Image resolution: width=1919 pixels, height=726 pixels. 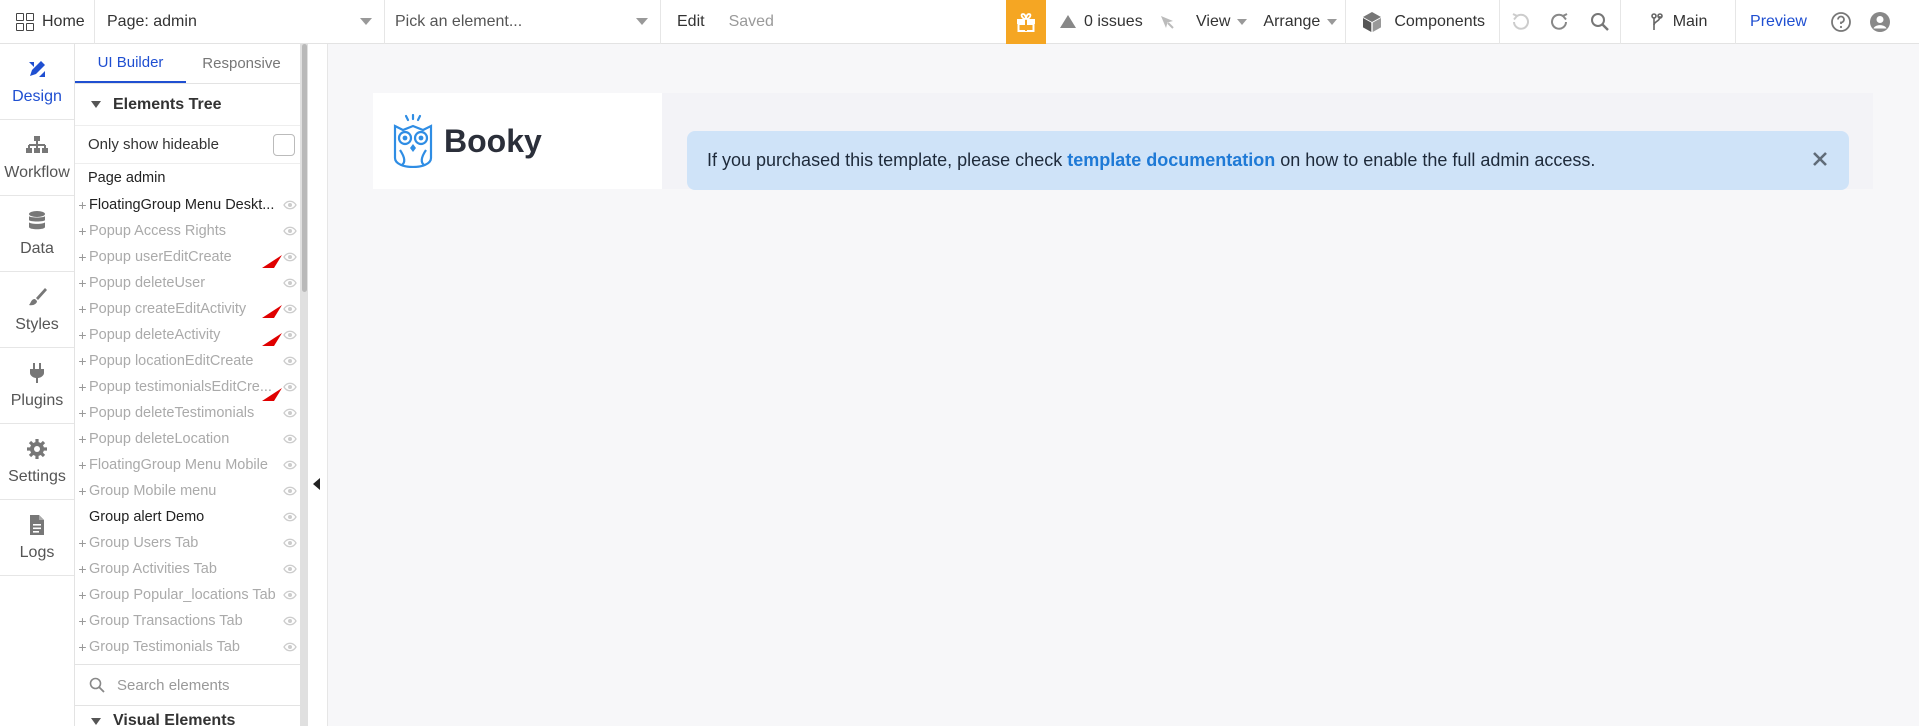 What do you see at coordinates (173, 685) in the screenshot?
I see `search-elements-placeholder: Search elements` at bounding box center [173, 685].